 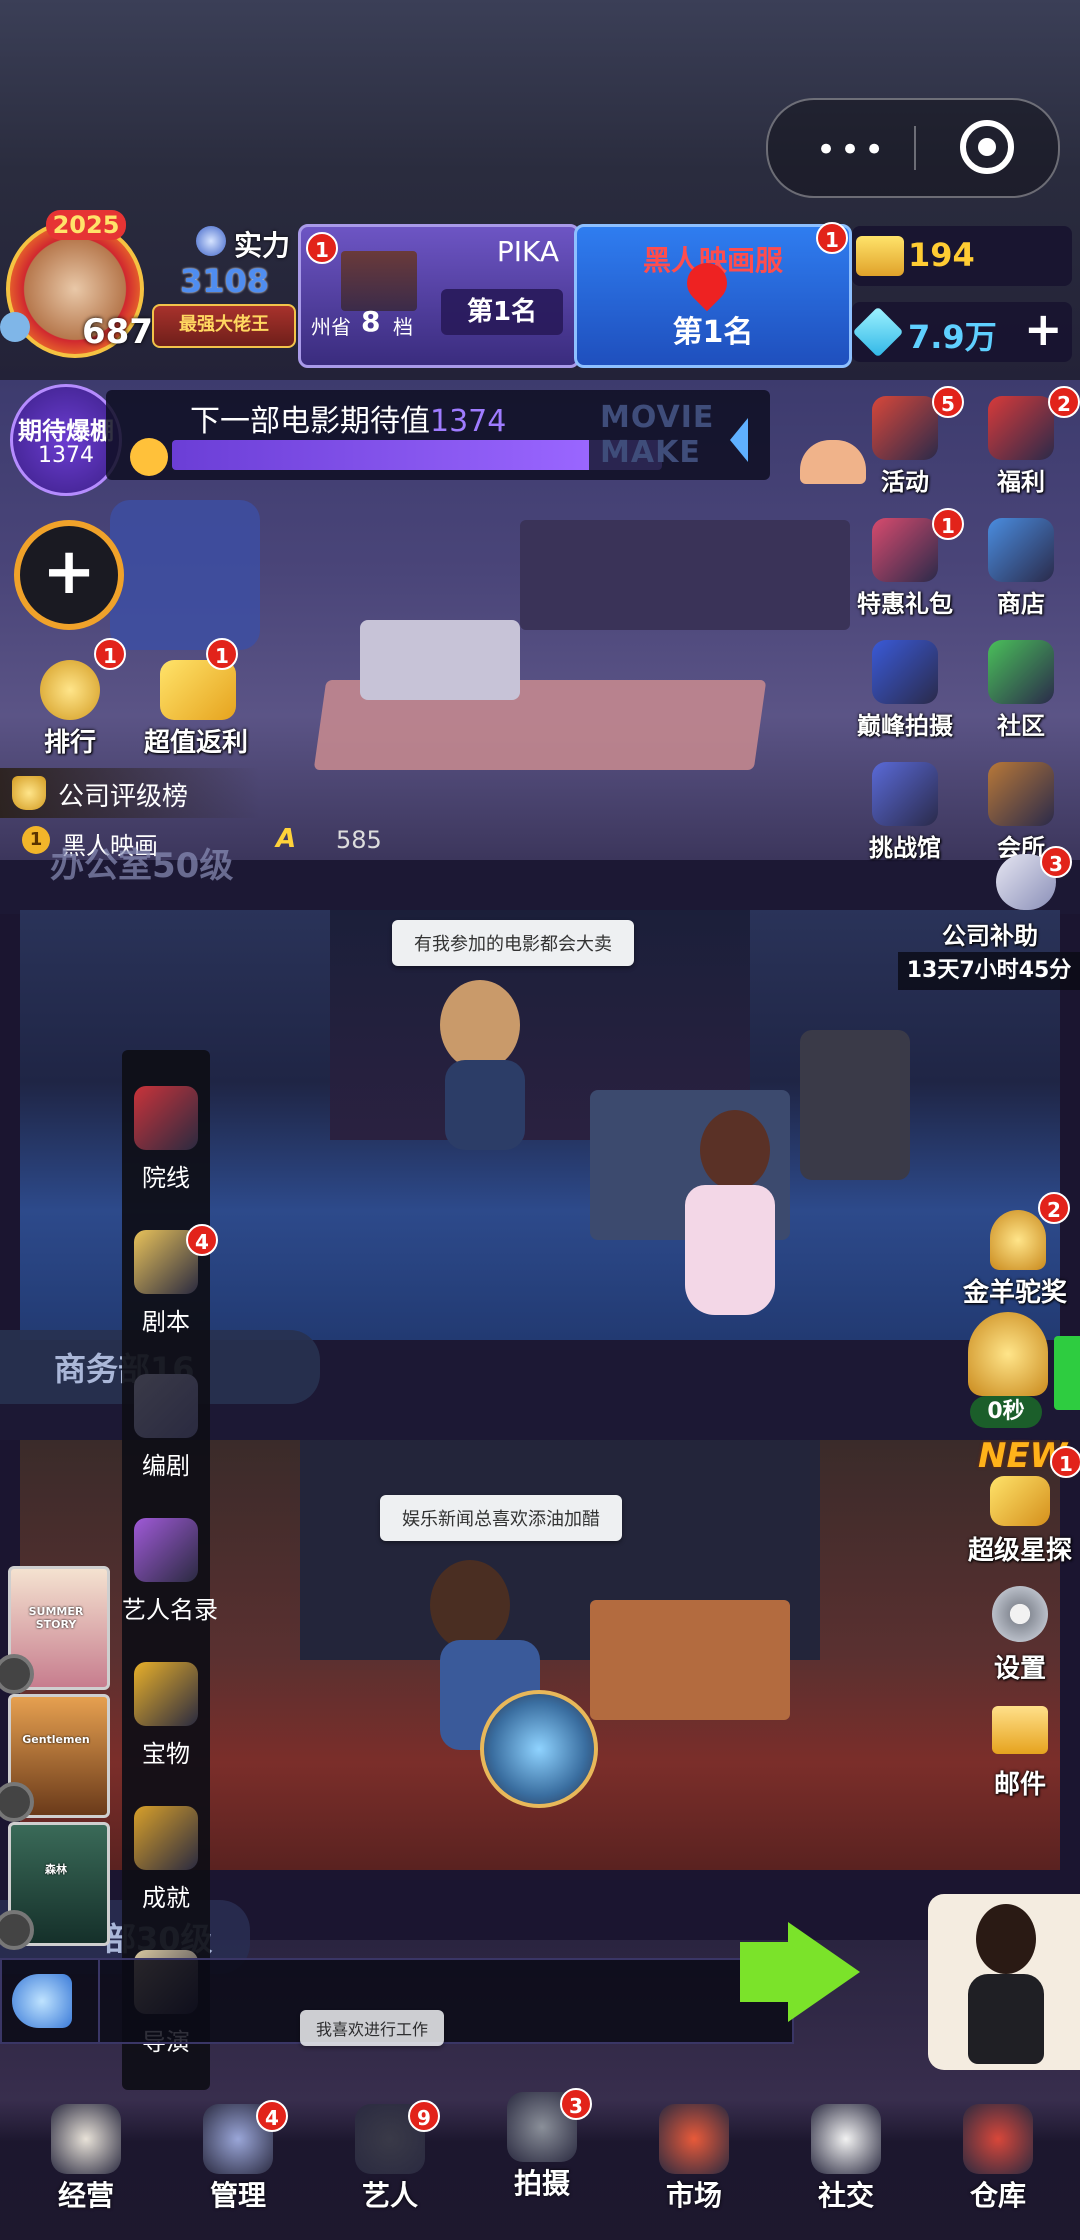 I want to click on gold-counter: 194, so click(x=962, y=256).